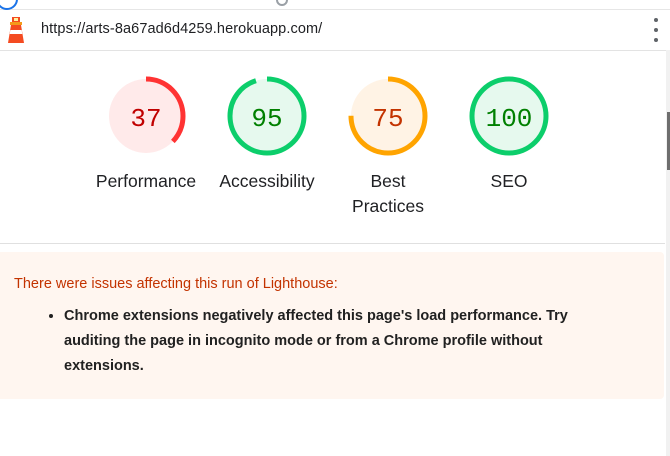 Image resolution: width=670 pixels, height=456 pixels. What do you see at coordinates (181, 29) in the screenshot?
I see `url-text: https://arts-8a67ad6d4259.herokuapp.com/` at bounding box center [181, 29].